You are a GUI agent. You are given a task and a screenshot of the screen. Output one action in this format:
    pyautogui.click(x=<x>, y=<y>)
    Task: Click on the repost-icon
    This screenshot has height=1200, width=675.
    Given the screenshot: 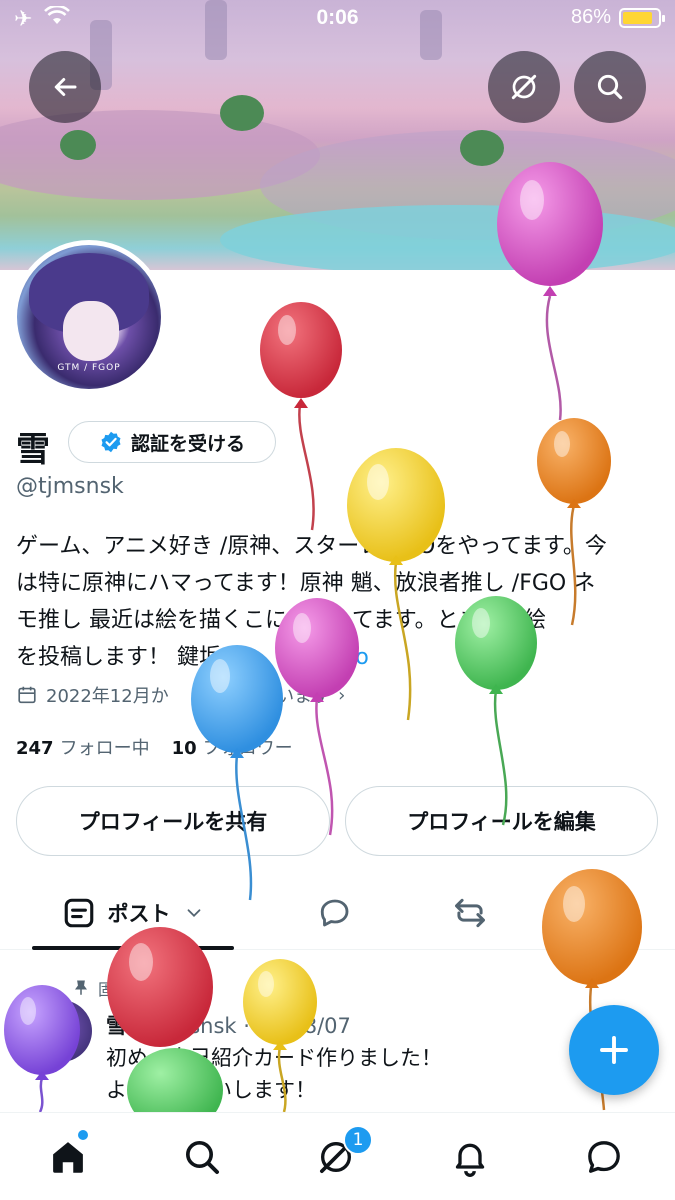 What is the action you would take?
    pyautogui.click(x=470, y=913)
    